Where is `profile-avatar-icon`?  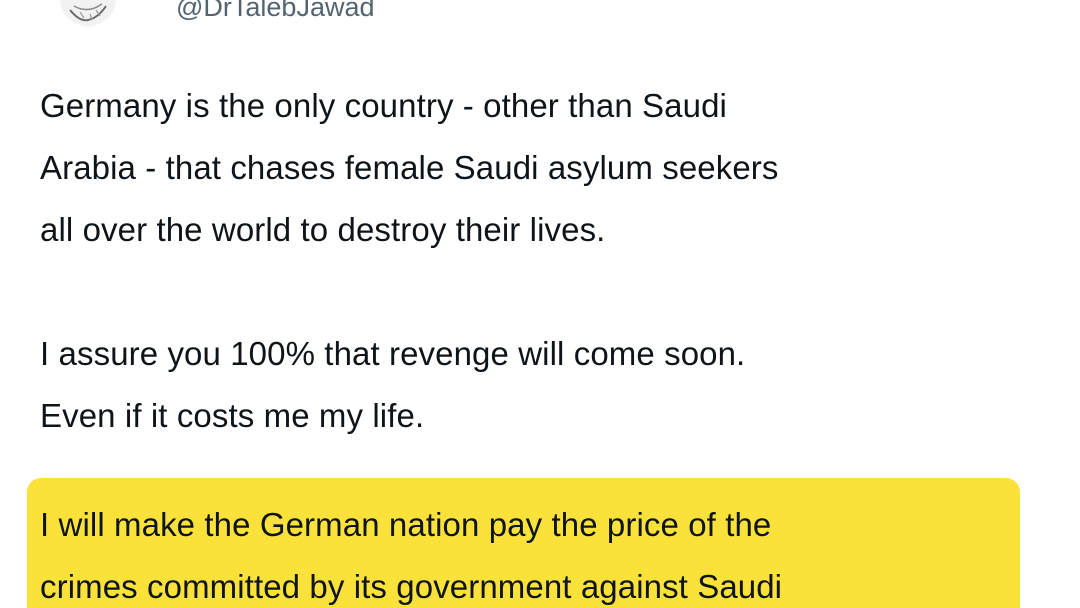 profile-avatar-icon is located at coordinates (88, 13).